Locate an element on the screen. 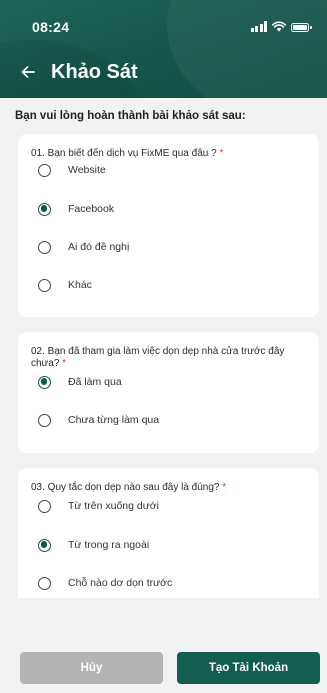 Image resolution: width=327 pixels, height=693 pixels. battery-icon is located at coordinates (301, 27).